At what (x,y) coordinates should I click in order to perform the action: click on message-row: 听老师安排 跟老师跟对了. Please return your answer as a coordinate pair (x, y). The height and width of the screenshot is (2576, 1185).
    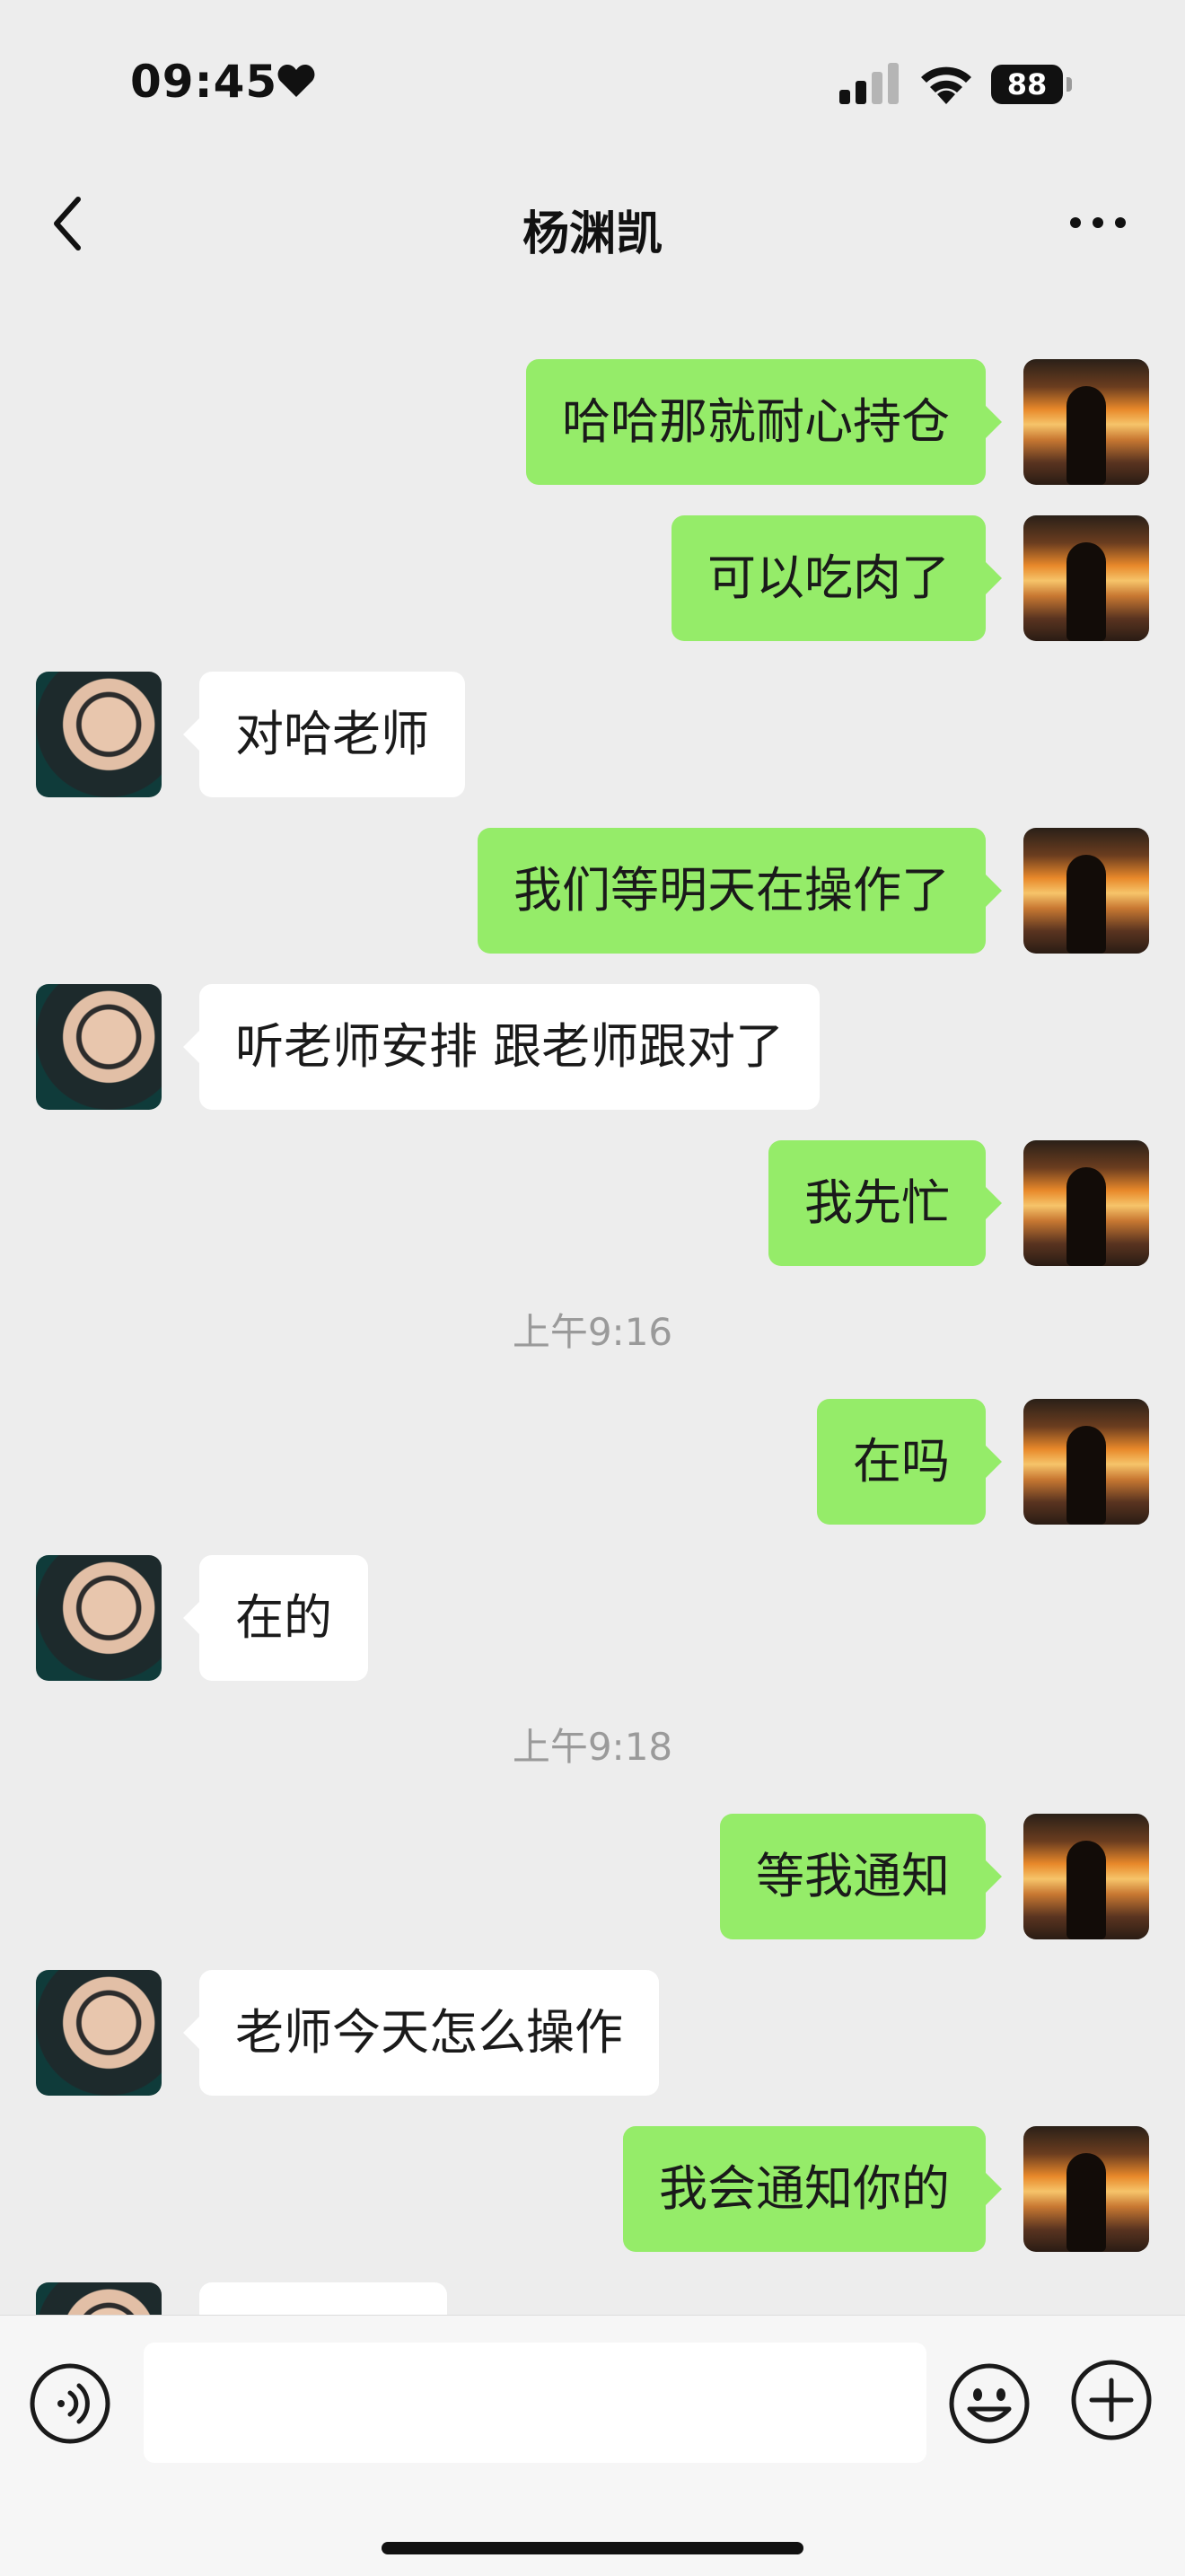
    Looking at the image, I should click on (592, 1047).